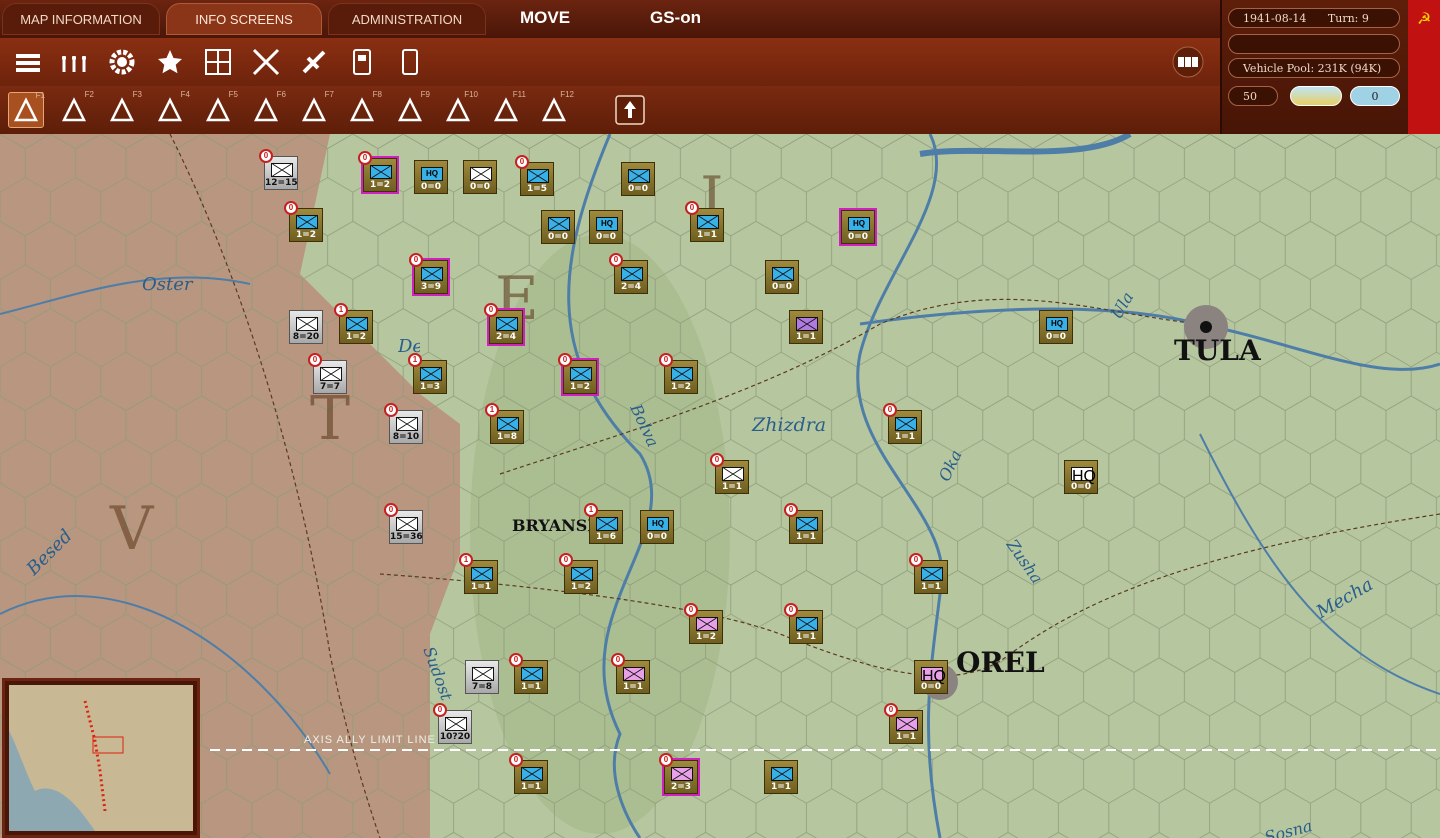  Describe the element at coordinates (353, 323) in the screenshot. I see `unit-counter: 1=2 1` at that location.